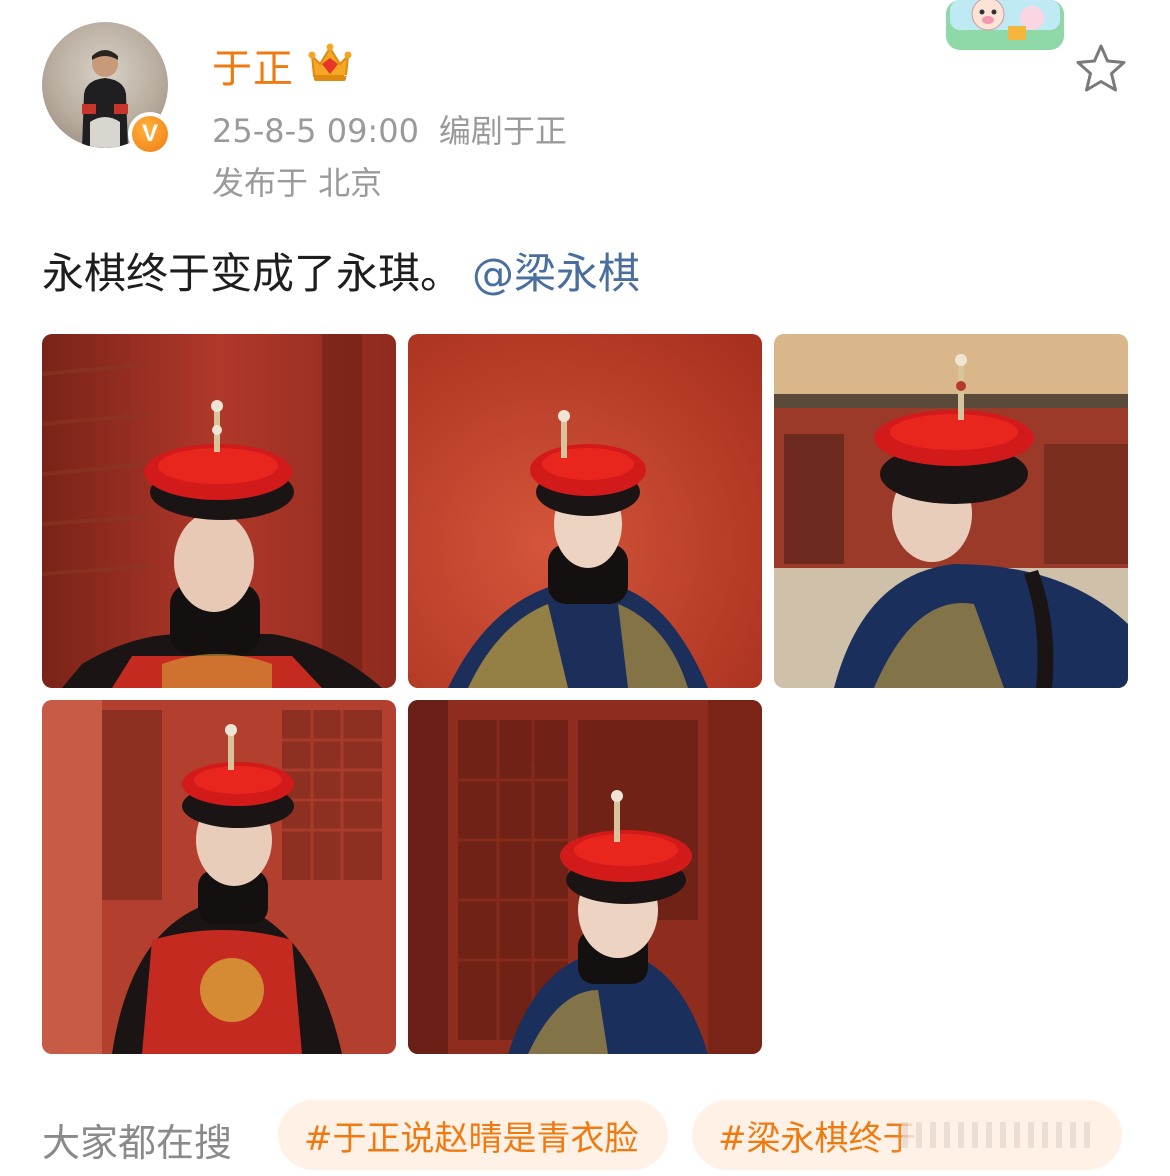  Describe the element at coordinates (556, 273) in the screenshot. I see `mention-link: @梁永棋` at that location.